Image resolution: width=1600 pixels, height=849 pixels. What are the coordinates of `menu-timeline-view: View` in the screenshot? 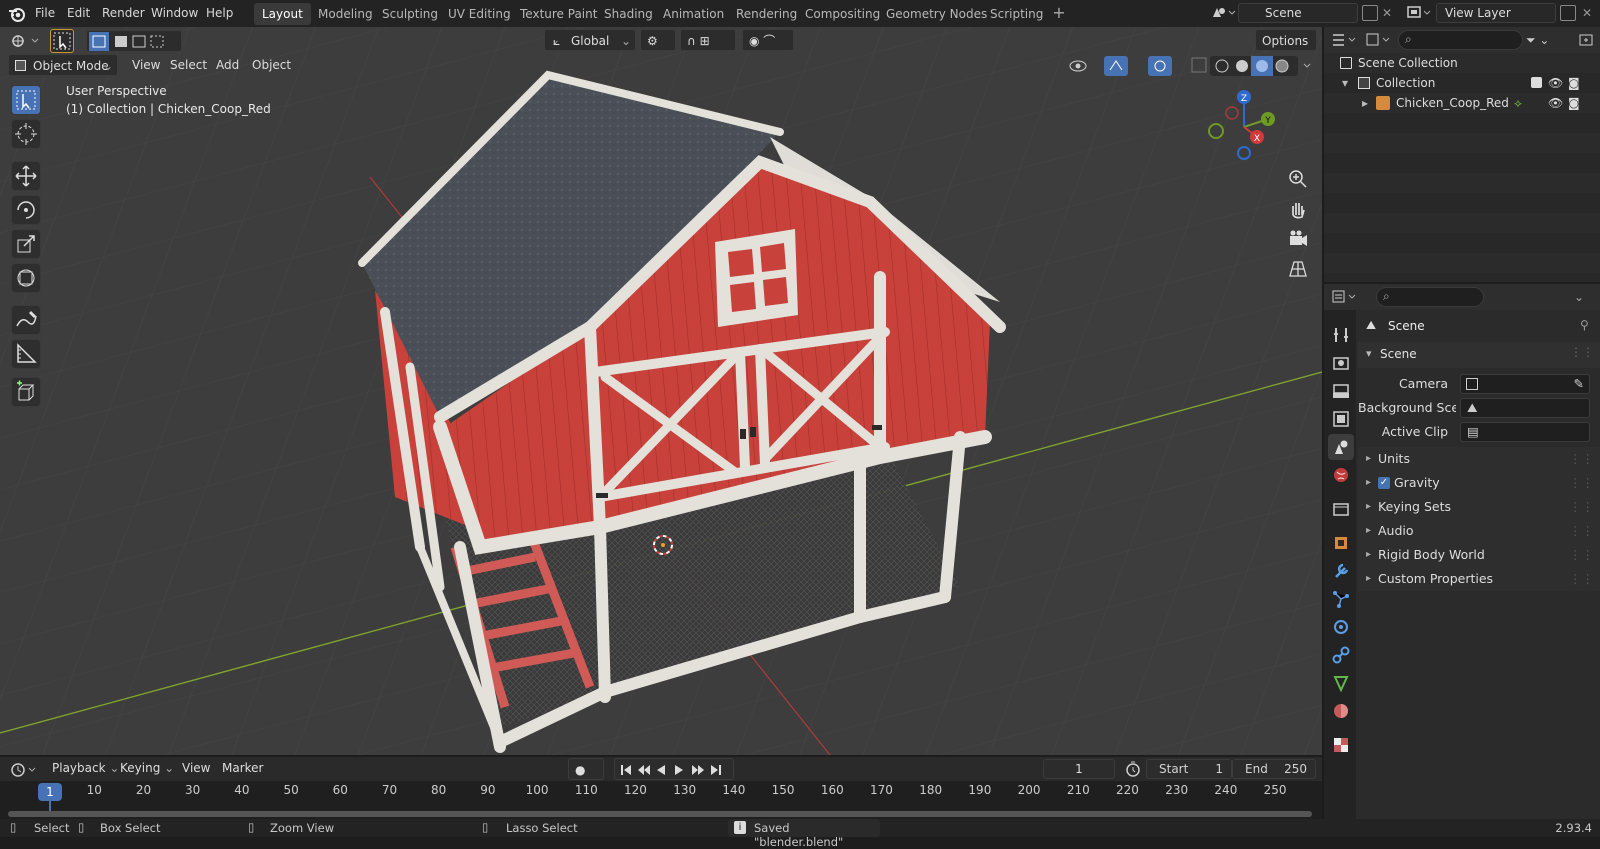 It's located at (196, 768).